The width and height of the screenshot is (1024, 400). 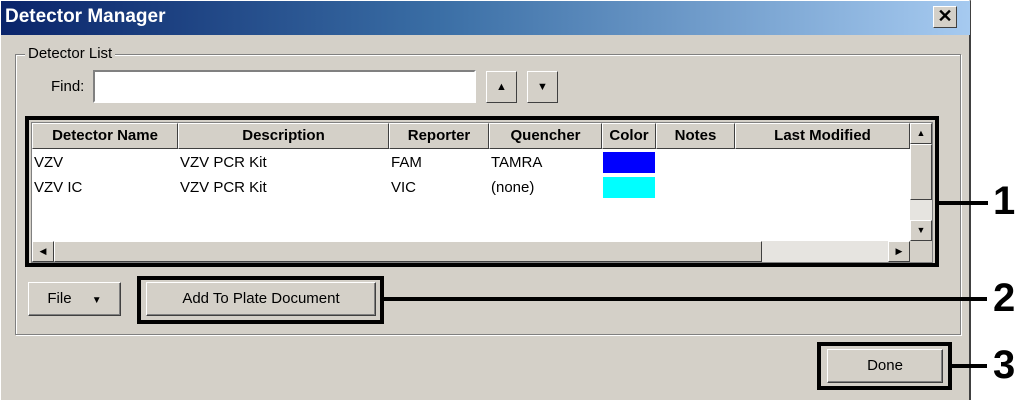 What do you see at coordinates (884, 366) in the screenshot?
I see `highlight-box-done-button` at bounding box center [884, 366].